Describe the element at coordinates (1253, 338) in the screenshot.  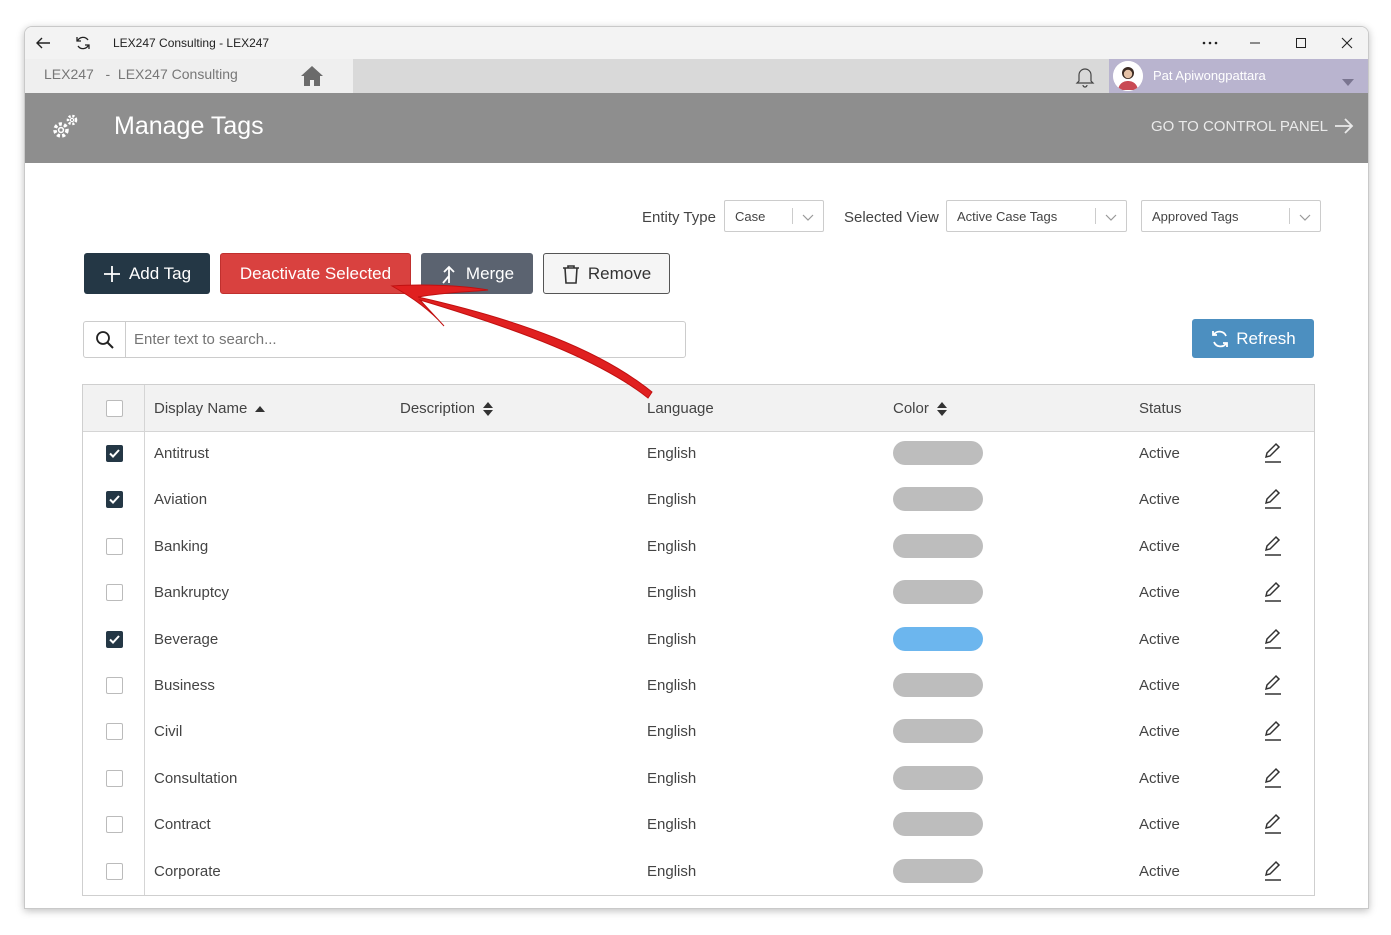
I see `refresh-button: Refresh` at that location.